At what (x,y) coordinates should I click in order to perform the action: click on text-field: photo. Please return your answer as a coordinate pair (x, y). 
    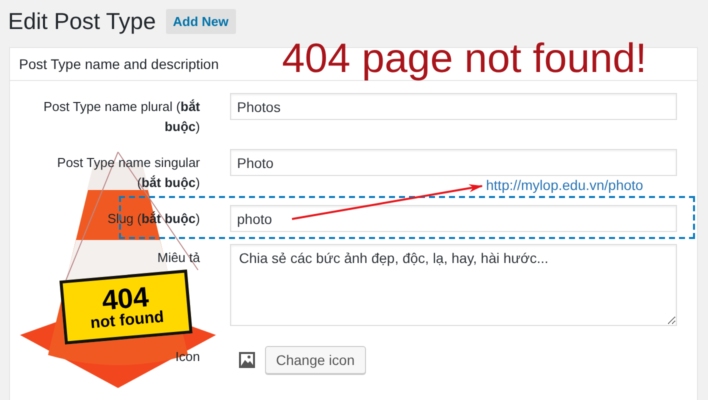
    Looking at the image, I should click on (453, 218).